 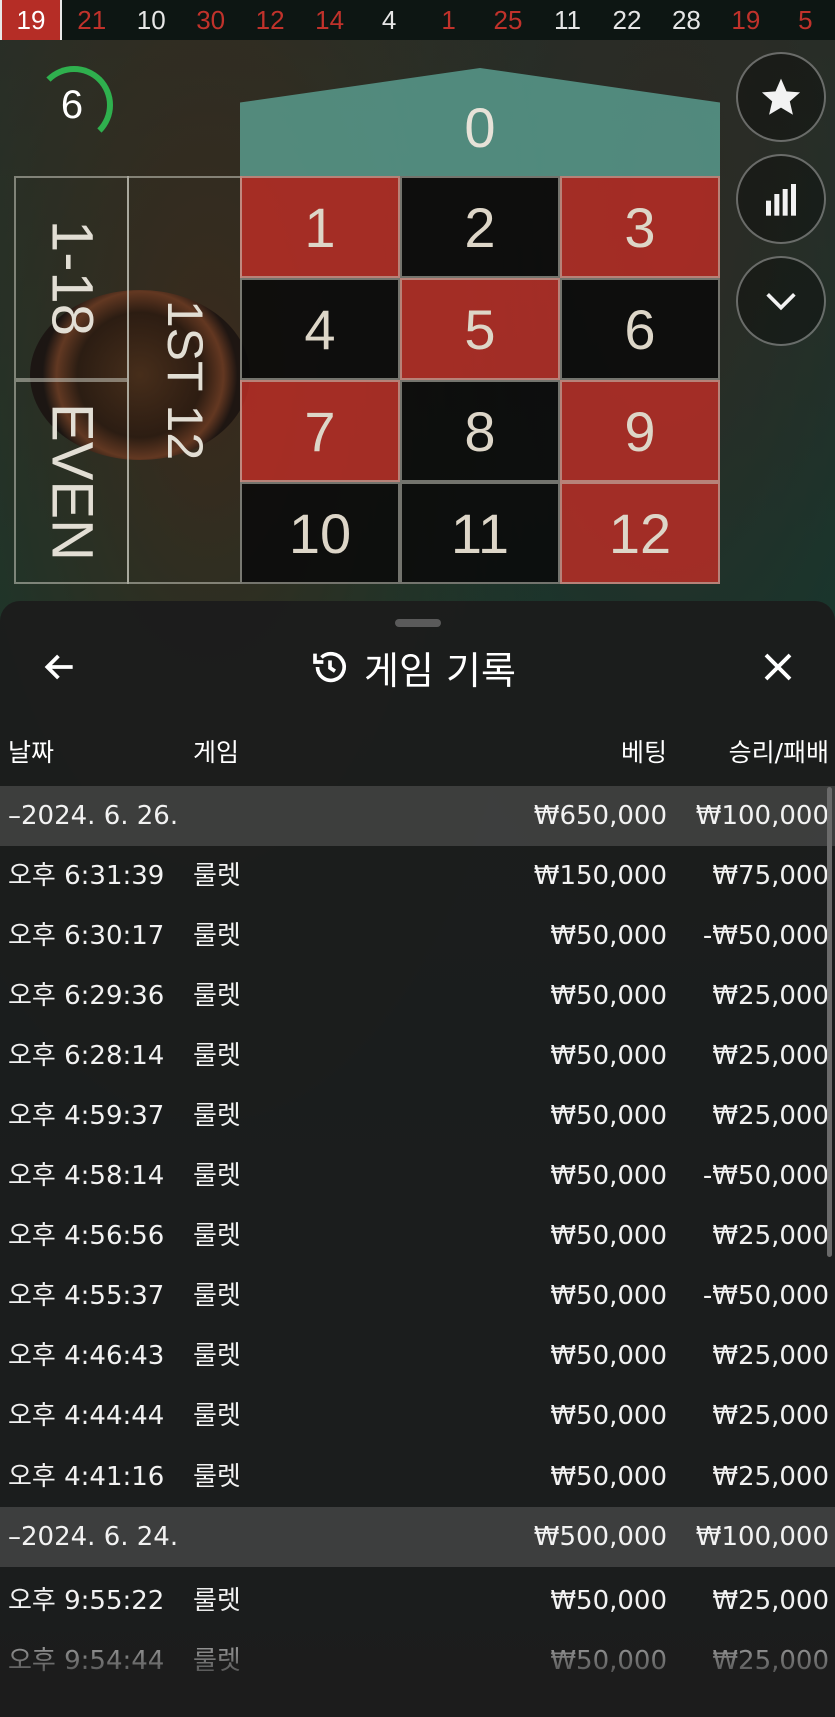 What do you see at coordinates (600, 876) in the screenshot?
I see `bet-cell: ₩150,000` at bounding box center [600, 876].